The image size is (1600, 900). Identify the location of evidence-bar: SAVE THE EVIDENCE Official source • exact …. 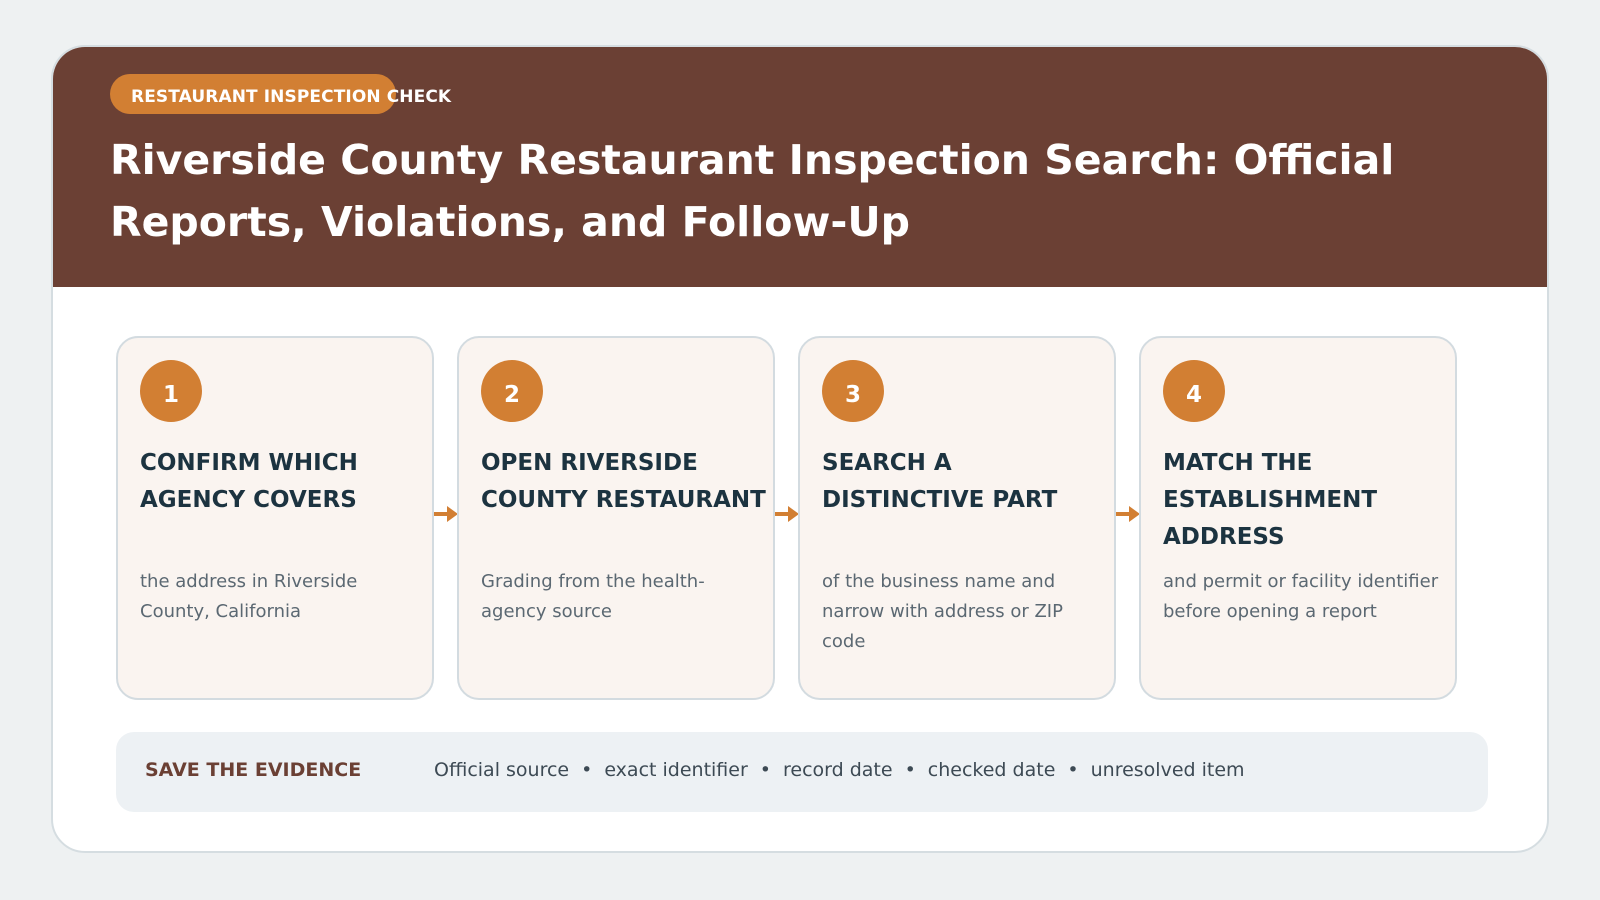
(802, 772).